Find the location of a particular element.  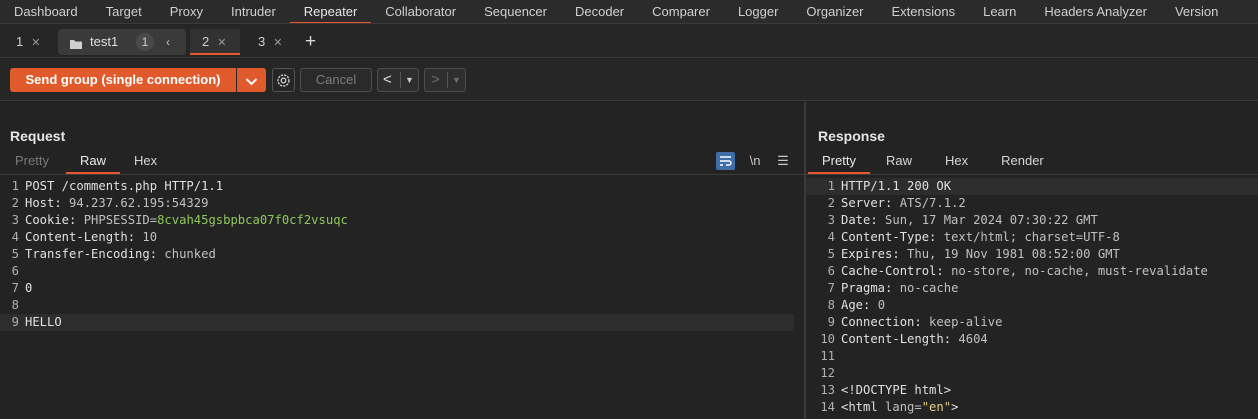

html-tag: <html is located at coordinates (859, 407).